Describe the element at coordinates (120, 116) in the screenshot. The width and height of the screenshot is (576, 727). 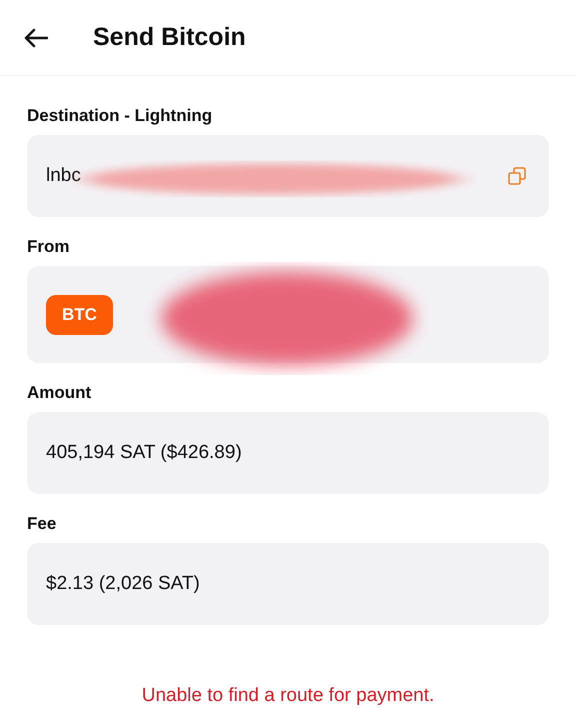
I see `field-label: Destination - Lightning` at that location.